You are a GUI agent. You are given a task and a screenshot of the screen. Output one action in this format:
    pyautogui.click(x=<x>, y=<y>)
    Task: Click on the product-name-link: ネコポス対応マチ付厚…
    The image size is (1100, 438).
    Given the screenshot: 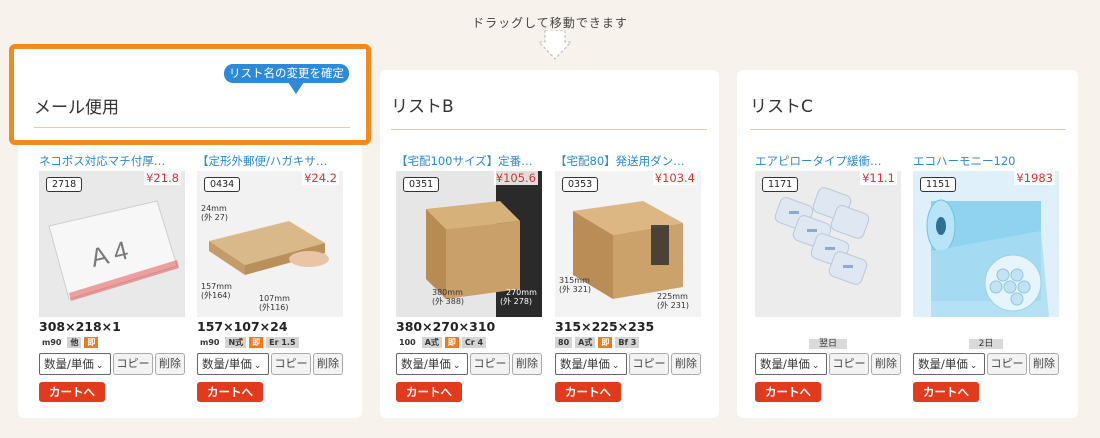 What is the action you would take?
    pyautogui.click(x=112, y=161)
    